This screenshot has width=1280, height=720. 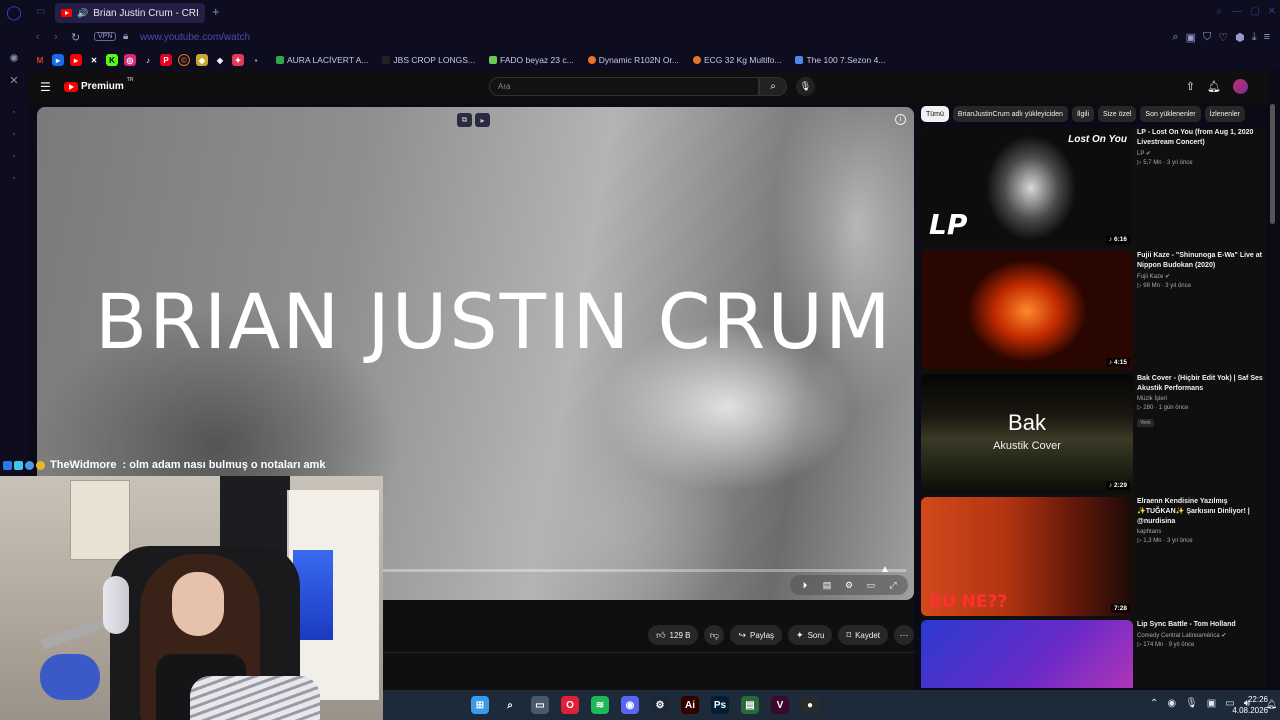 What do you see at coordinates (184, 60) in the screenshot?
I see `bookmark-icon: ©` at bounding box center [184, 60].